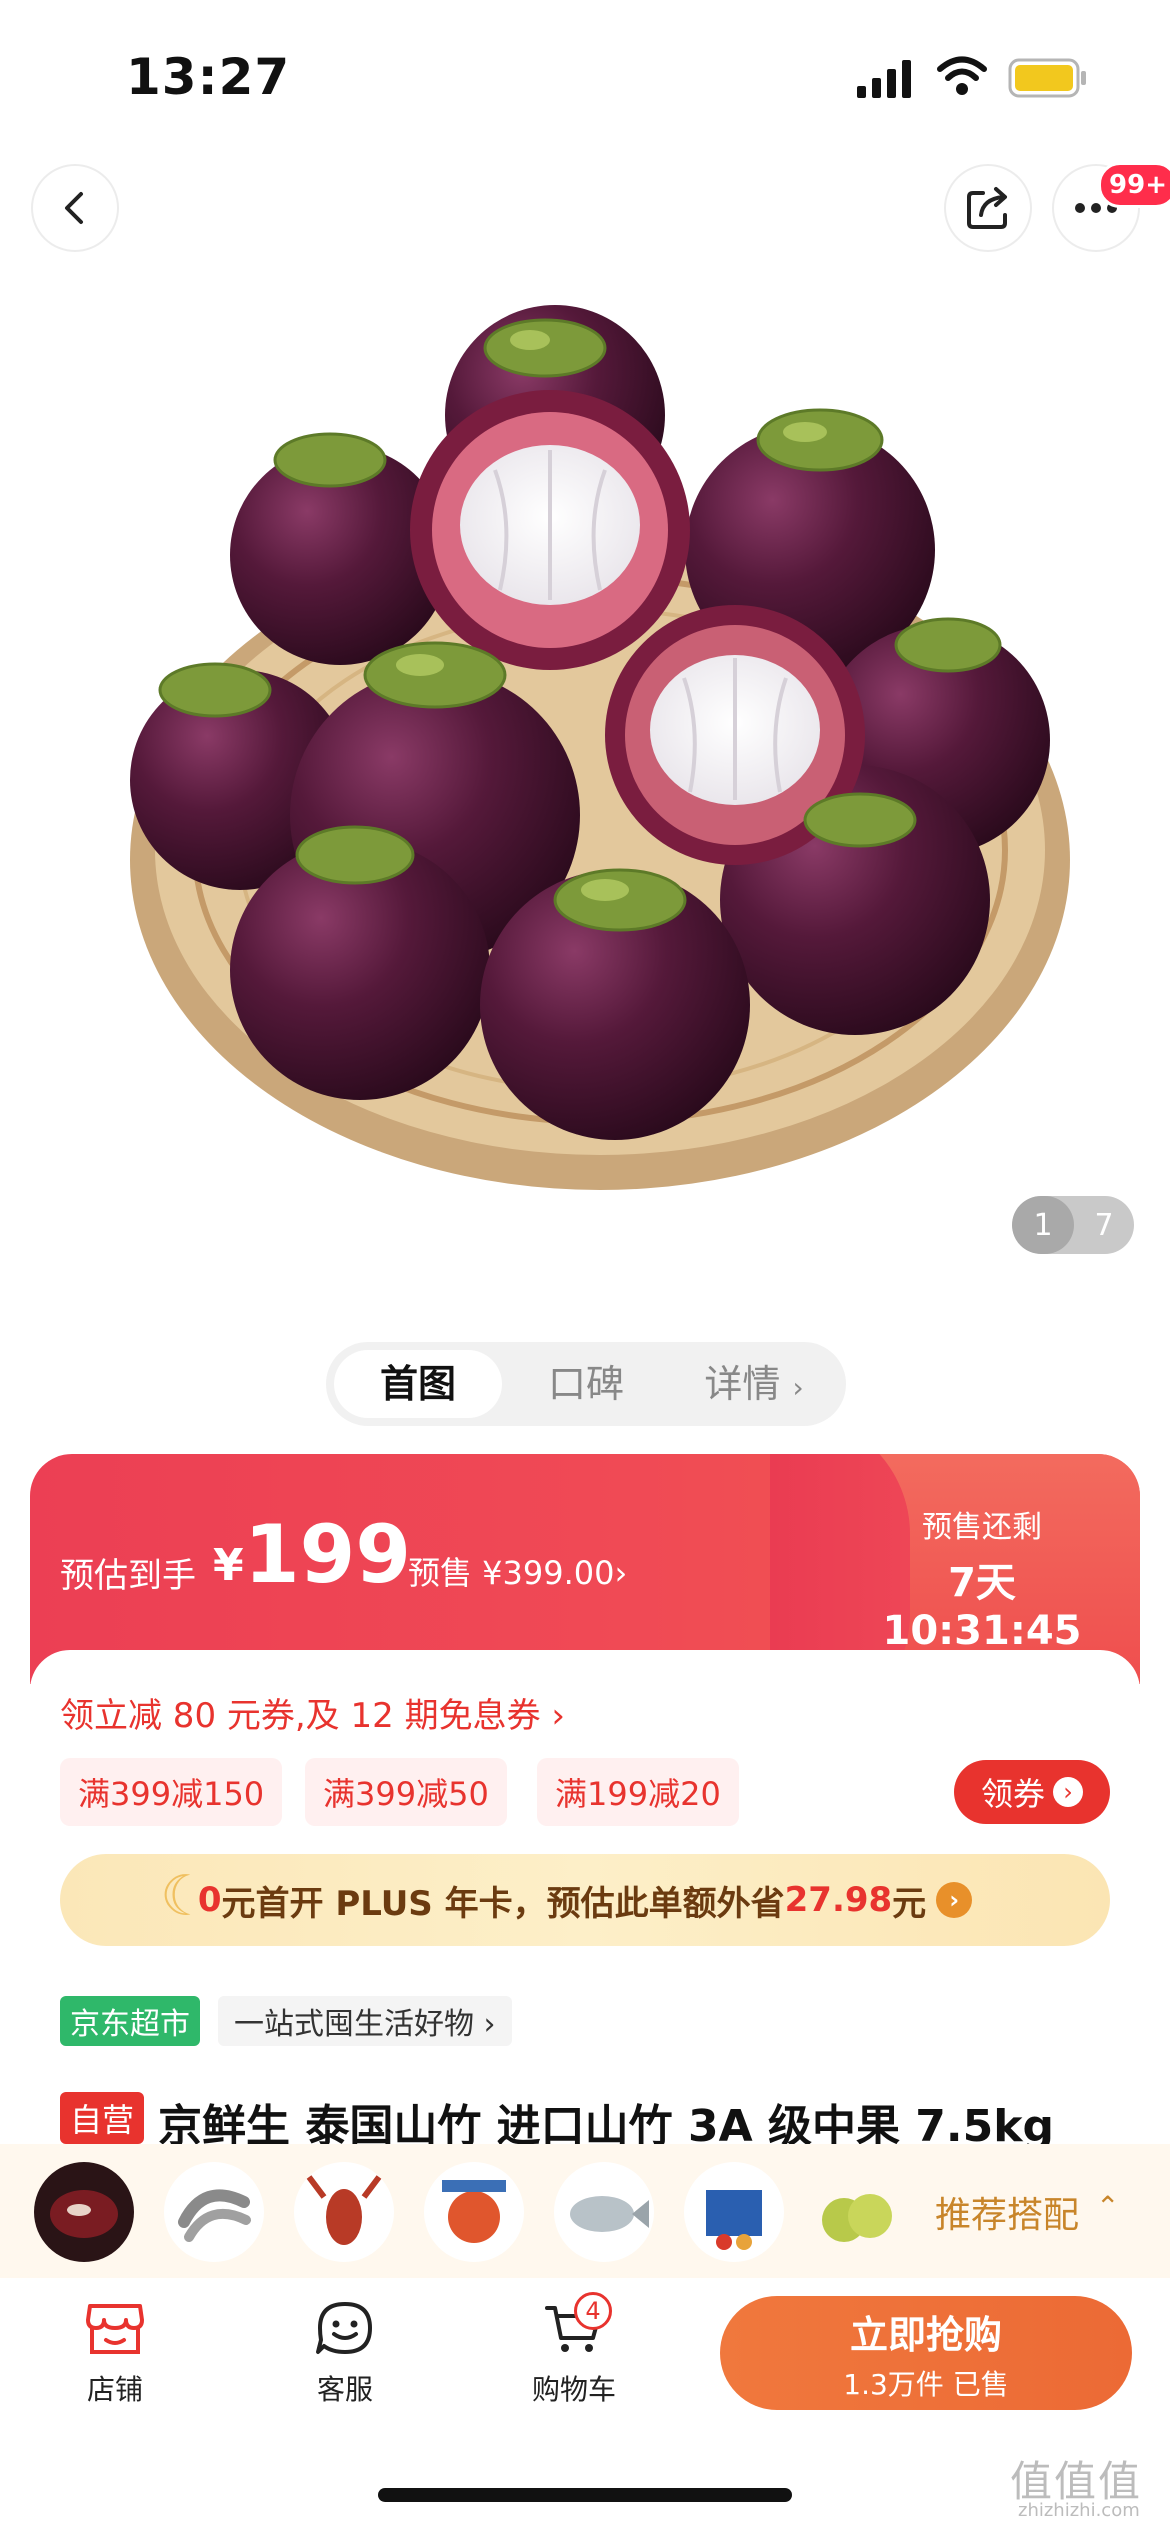 Image resolution: width=1170 pixels, height=2532 pixels. I want to click on tab-main-image: 首图, so click(418, 1384).